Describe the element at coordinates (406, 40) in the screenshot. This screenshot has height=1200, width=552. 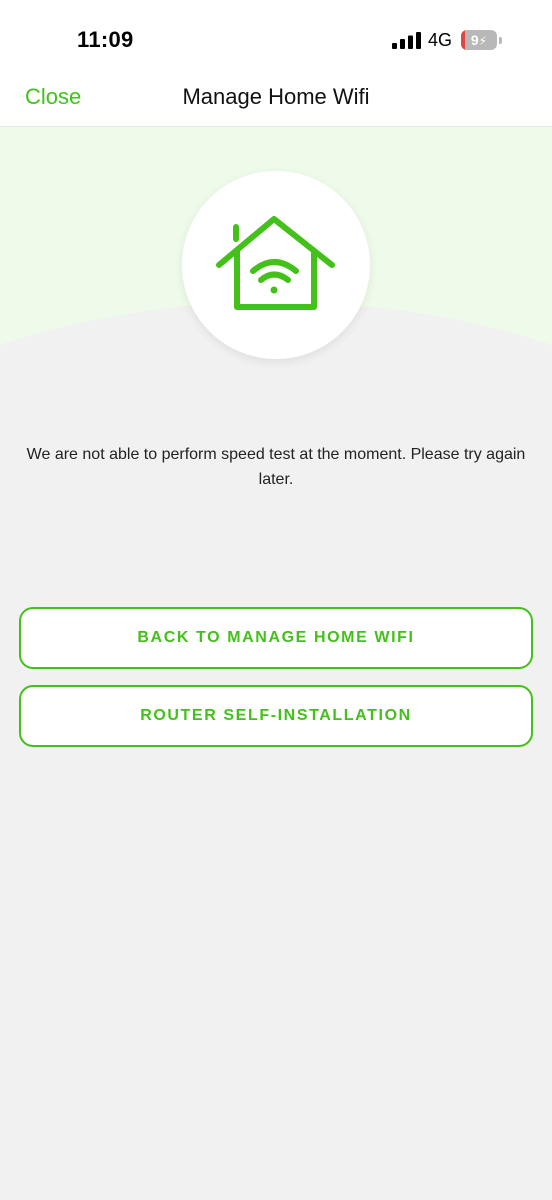
I see `cellular-signal-icon` at that location.